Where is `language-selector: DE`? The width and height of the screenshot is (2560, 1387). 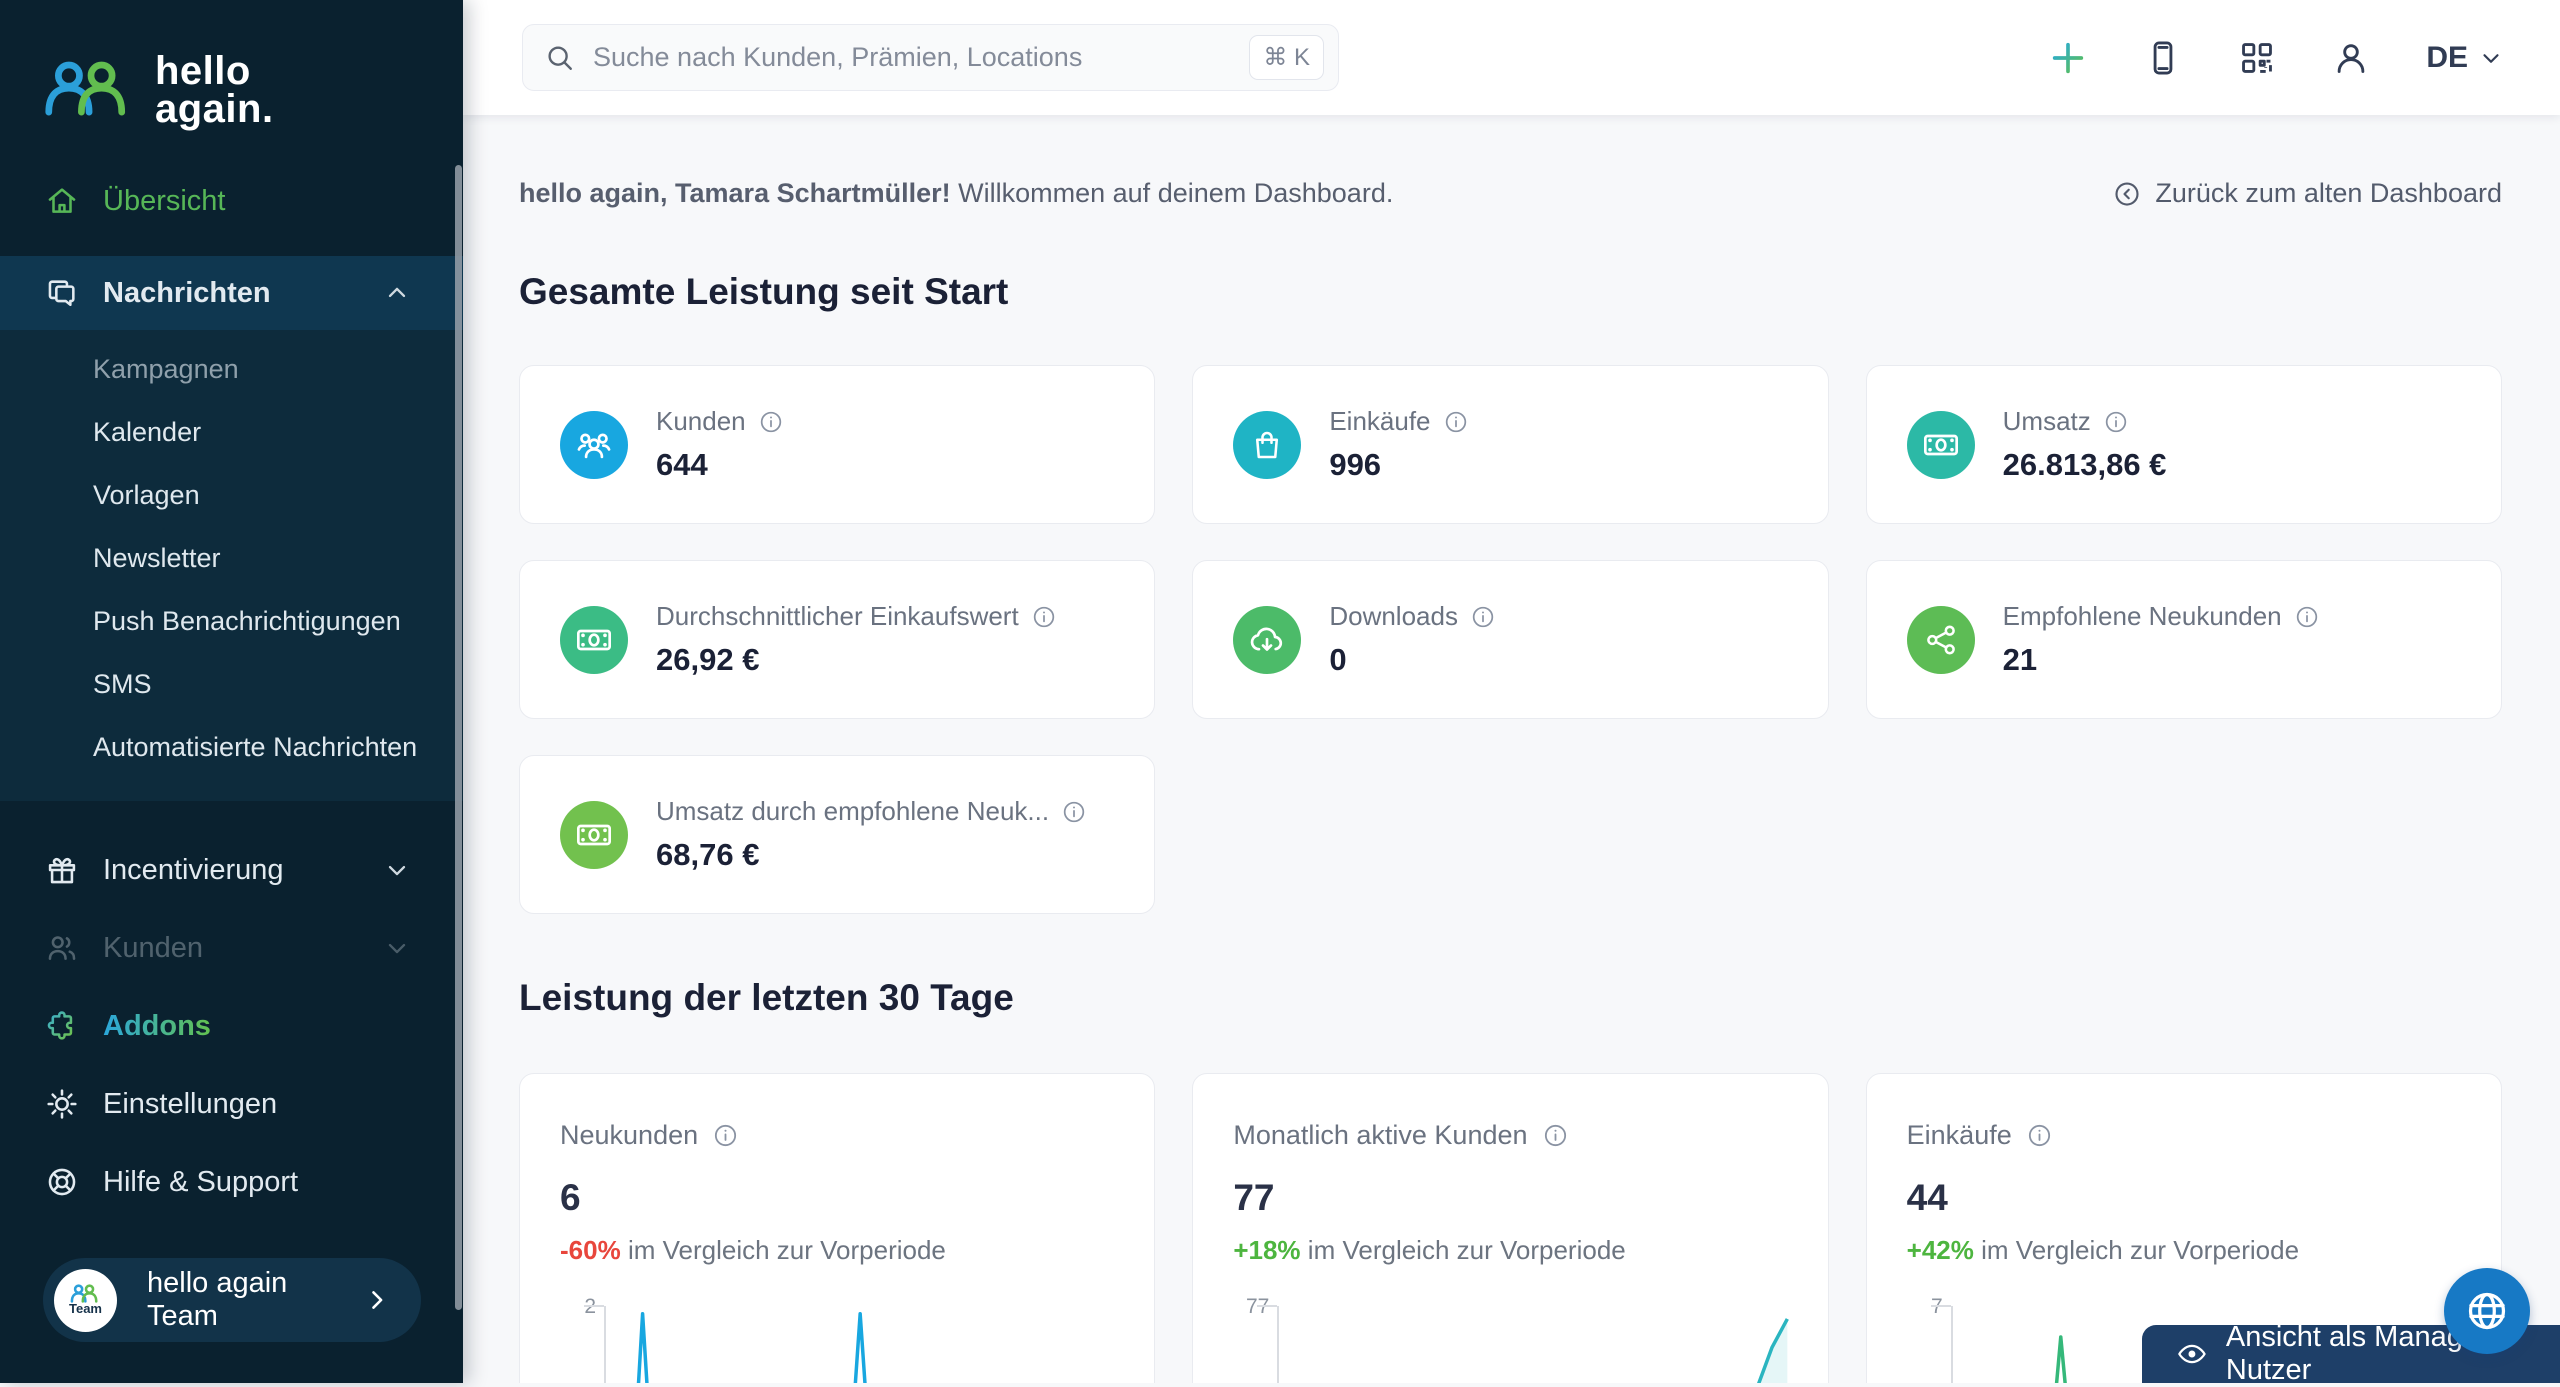 language-selector: DE is located at coordinates (2465, 58).